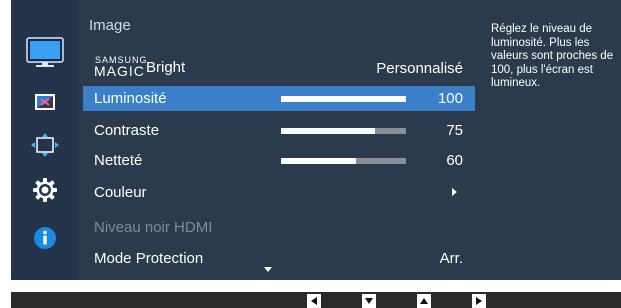 This screenshot has height=308, width=621. I want to click on magic-bright-value: Personnalisé, so click(419, 68).